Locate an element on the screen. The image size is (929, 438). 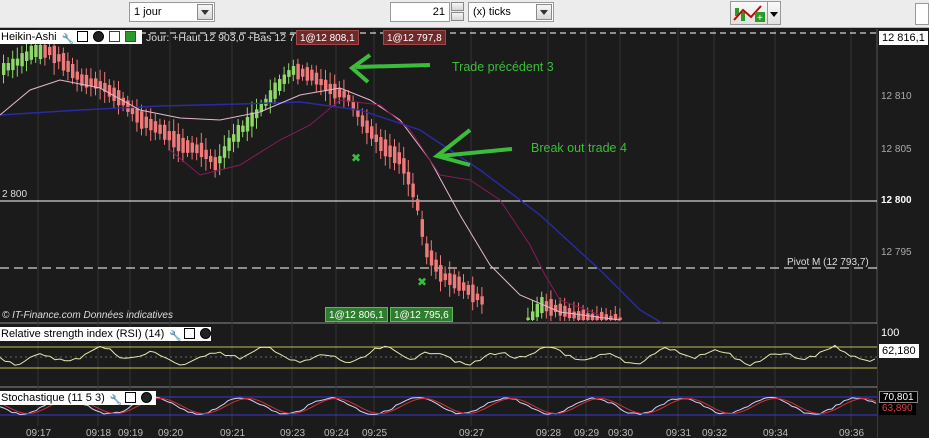
price-tick: 12 805 is located at coordinates (896, 149).